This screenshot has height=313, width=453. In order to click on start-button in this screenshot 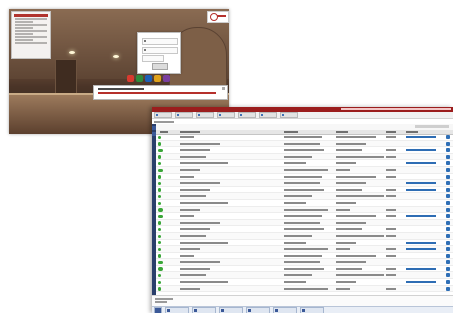, I will do `click(158, 310)`.